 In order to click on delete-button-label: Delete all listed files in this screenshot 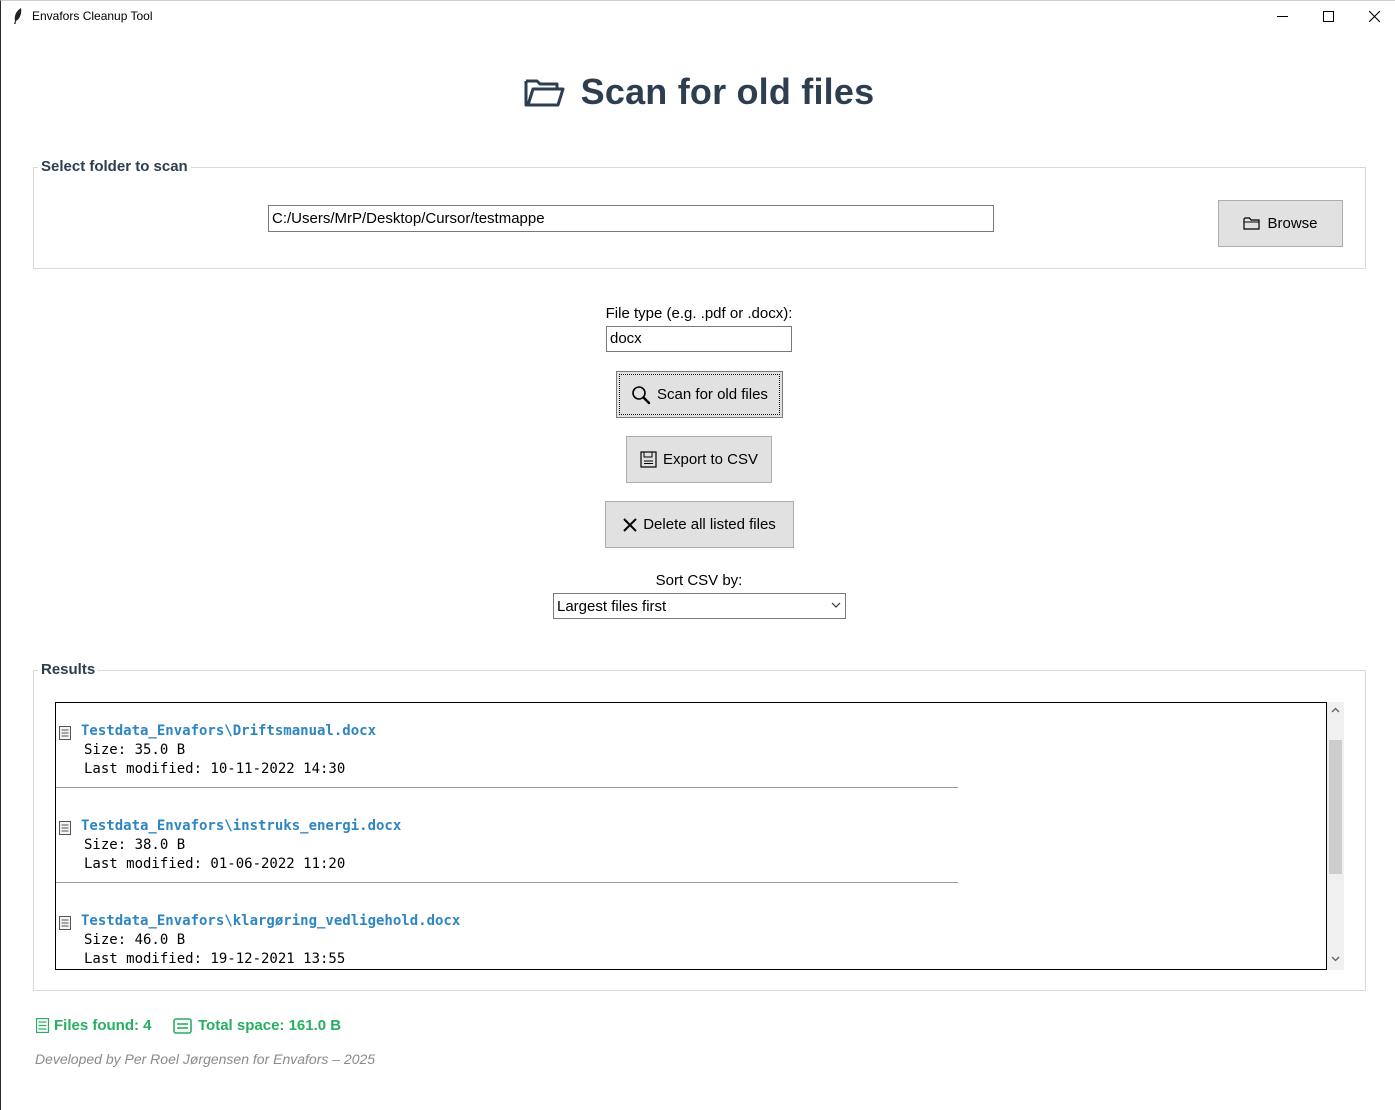, I will do `click(709, 524)`.